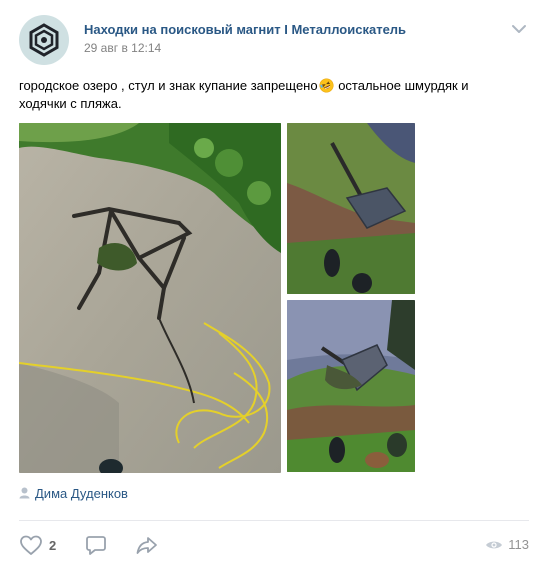  Describe the element at coordinates (122, 48) in the screenshot. I see `post-date: 29 авг в 12:14` at that location.